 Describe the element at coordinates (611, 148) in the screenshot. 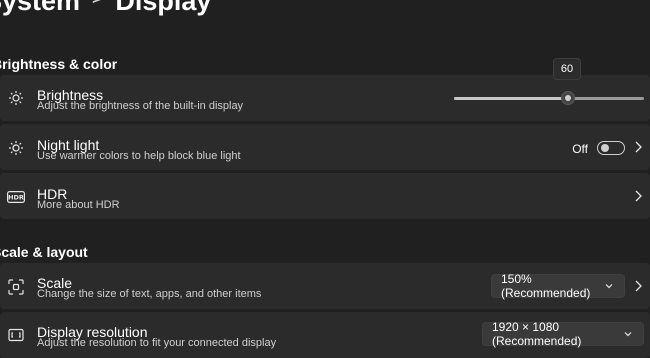

I see `night-light-toggle` at that location.